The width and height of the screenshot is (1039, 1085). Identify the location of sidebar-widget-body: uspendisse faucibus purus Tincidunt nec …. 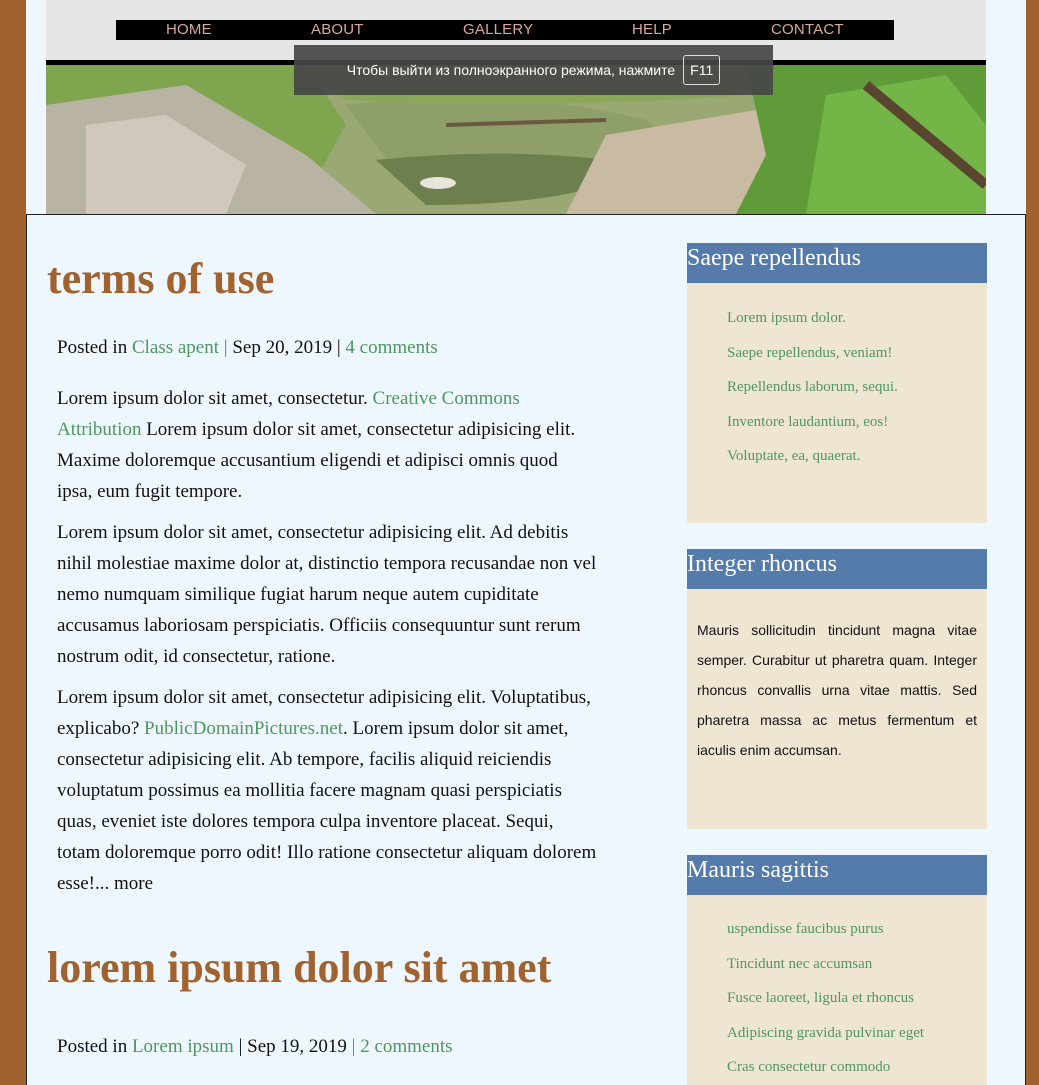
(837, 990).